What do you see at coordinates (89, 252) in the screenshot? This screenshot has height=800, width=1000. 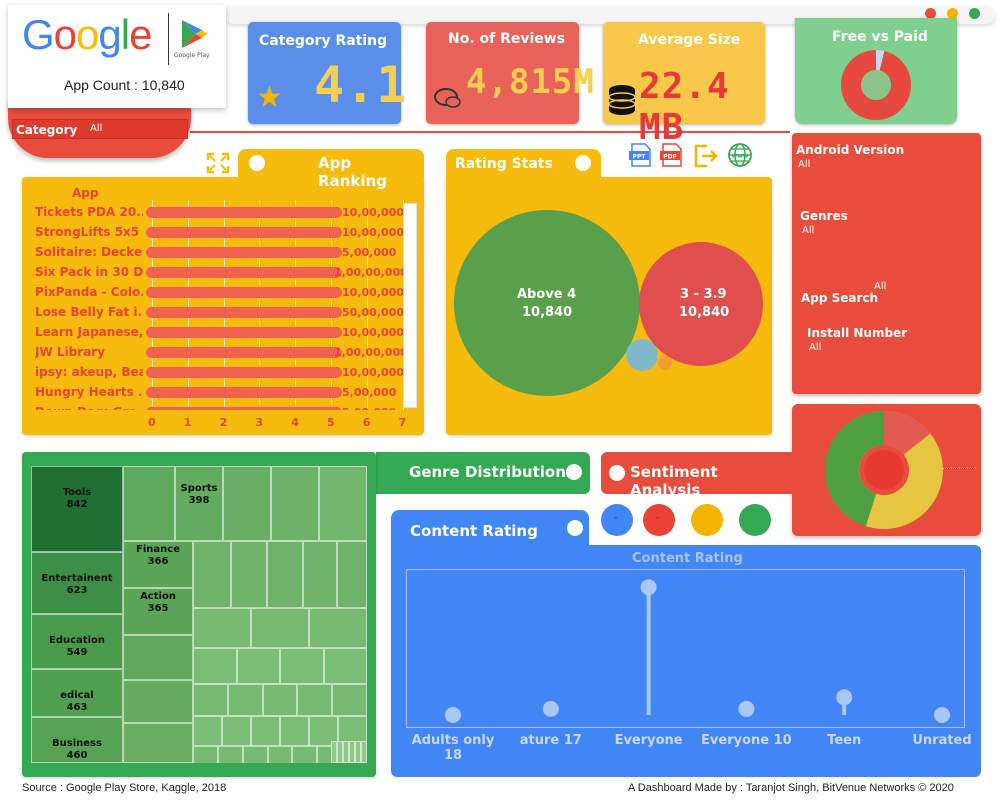 I see `app-name: Solitaire: Decke..` at bounding box center [89, 252].